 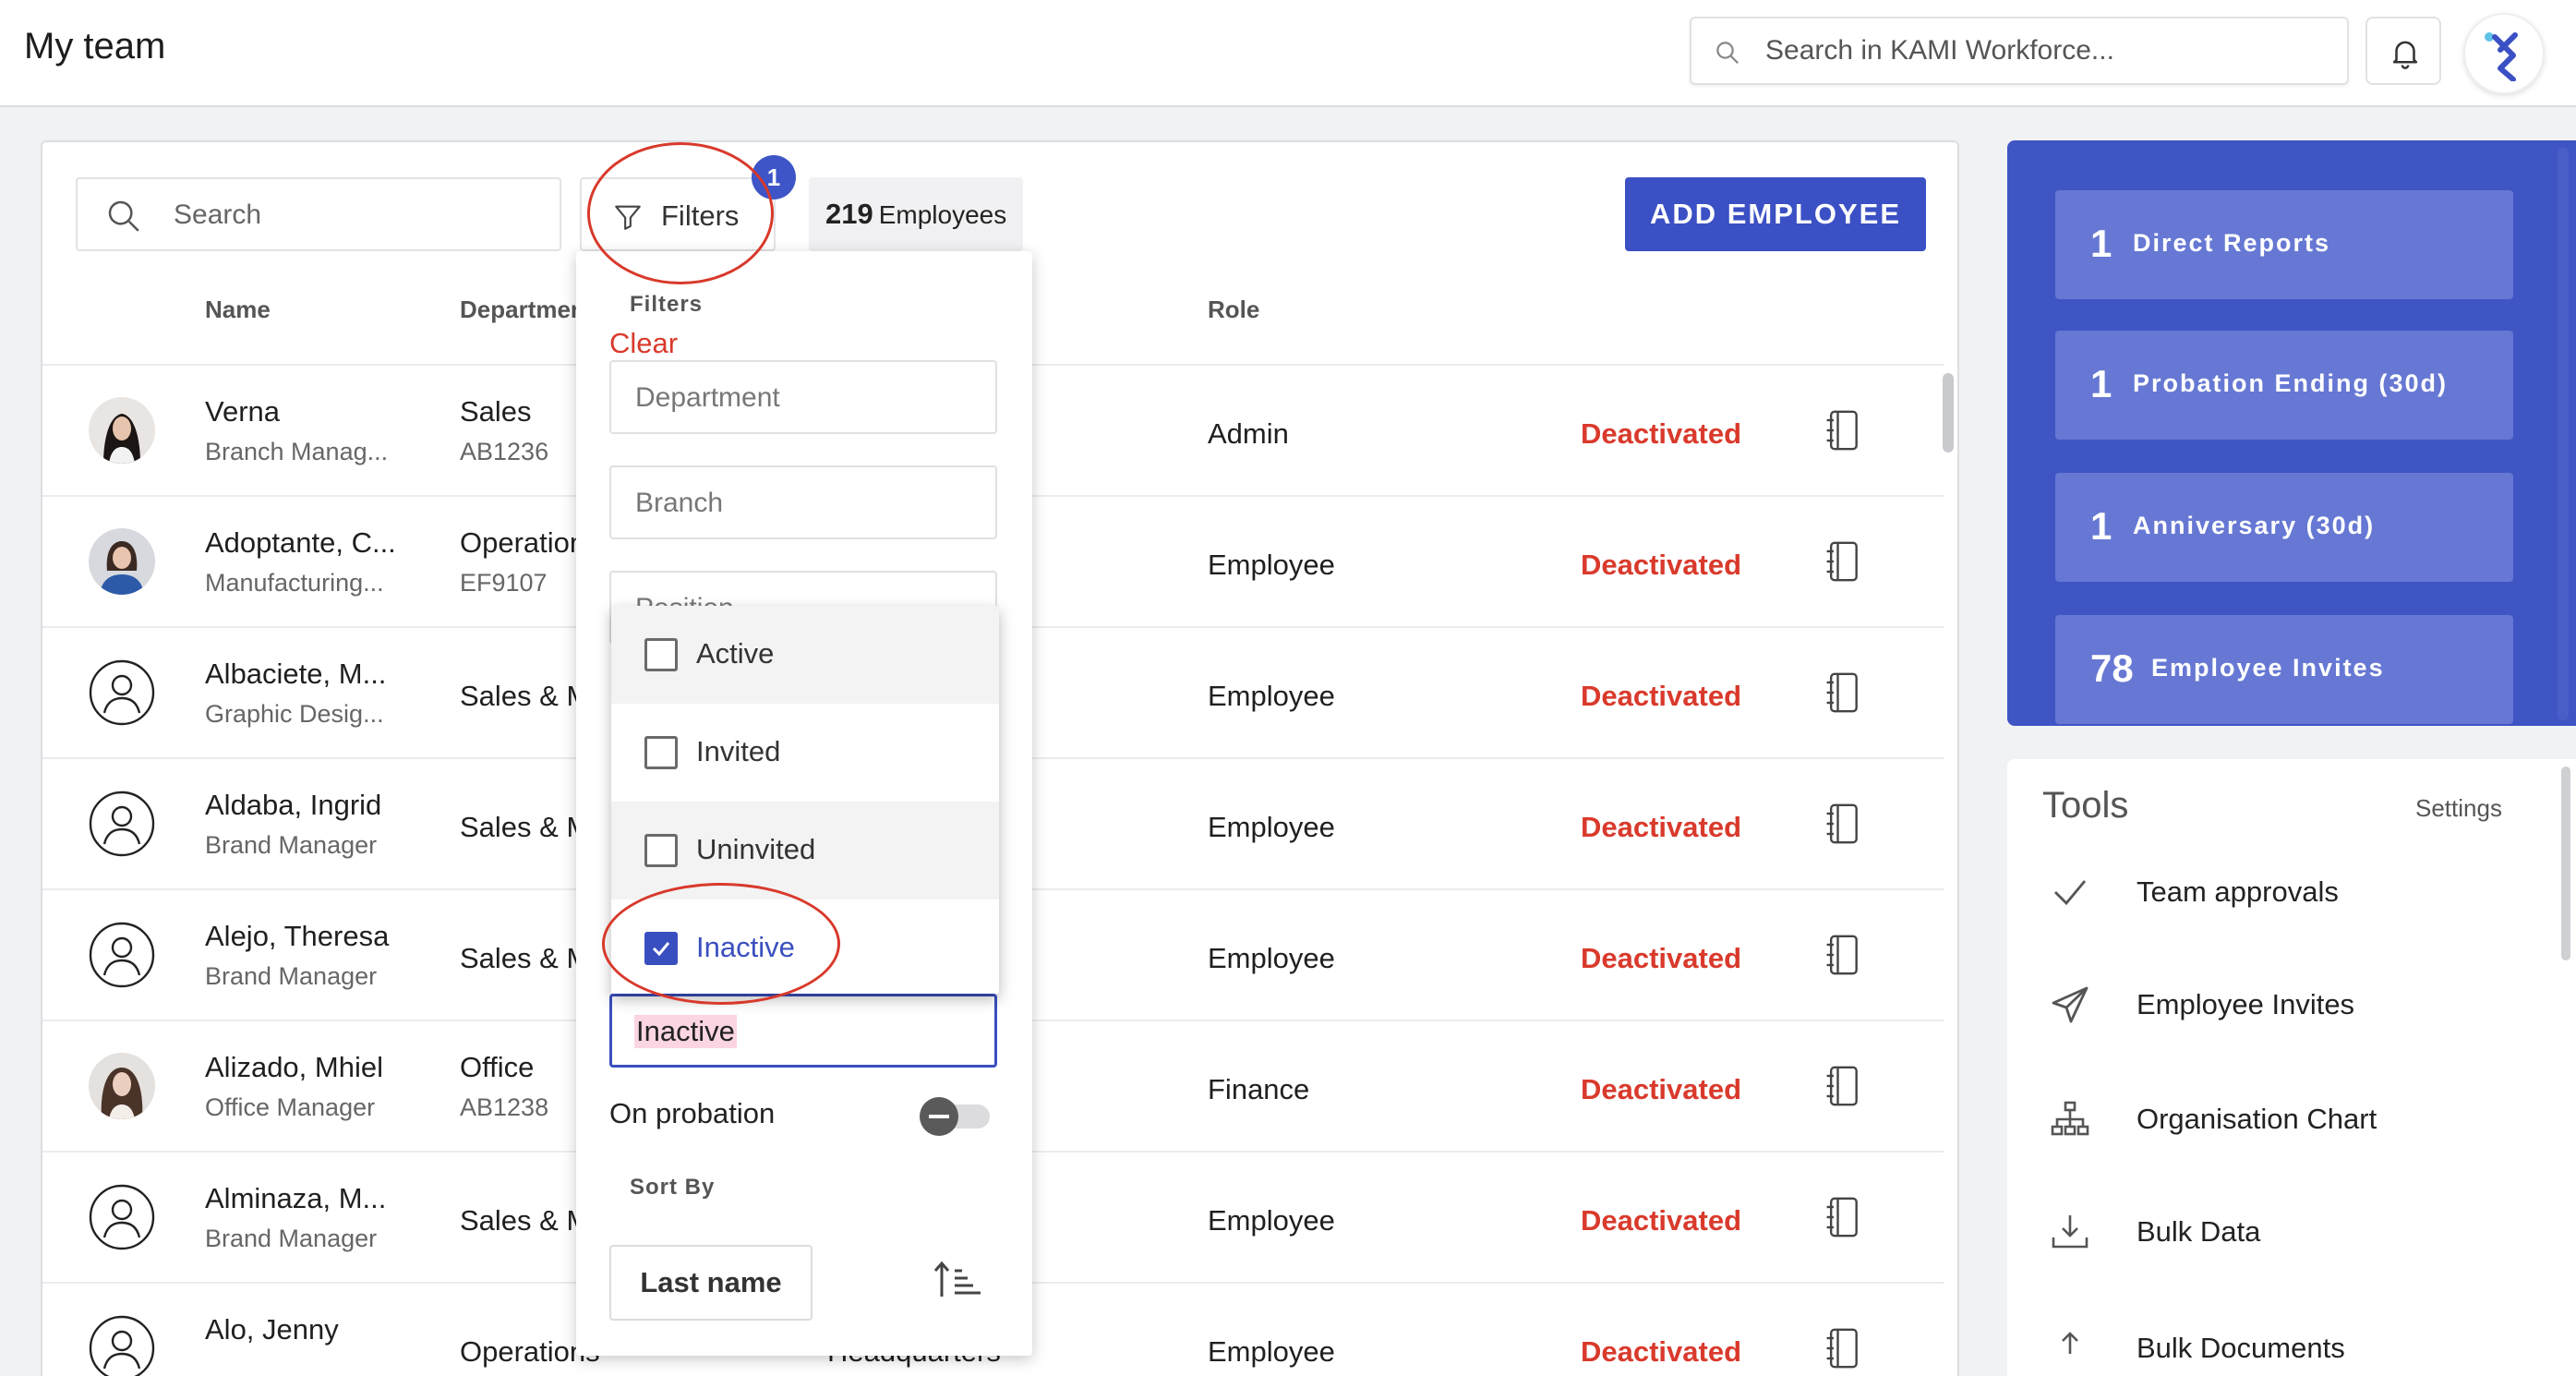 I want to click on stat-label: Probation Ending (30d), so click(x=2290, y=383).